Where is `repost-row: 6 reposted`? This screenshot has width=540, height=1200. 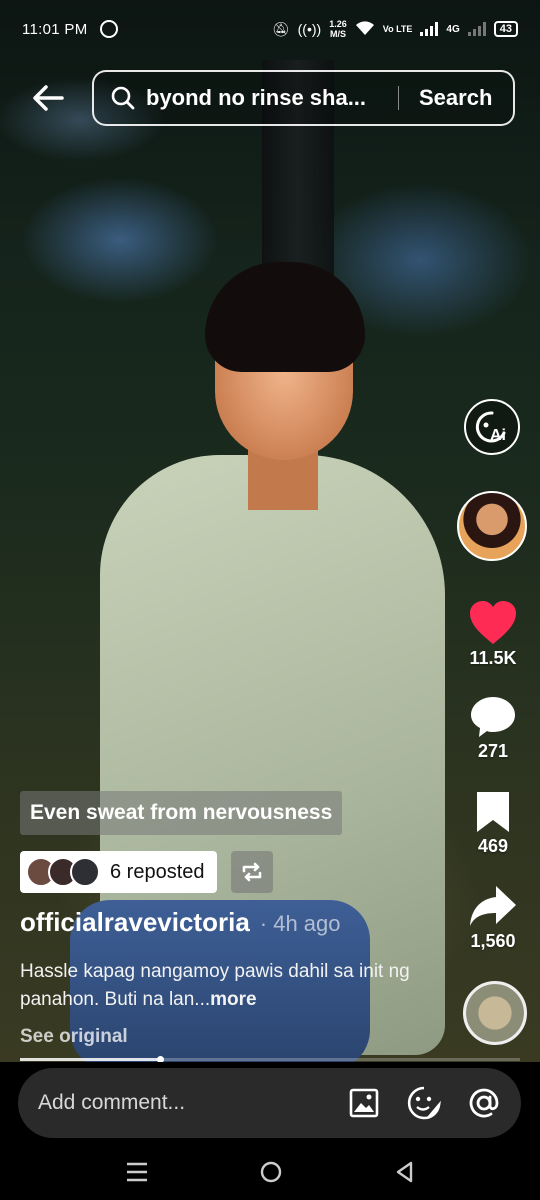 repost-row: 6 reposted is located at coordinates (146, 872).